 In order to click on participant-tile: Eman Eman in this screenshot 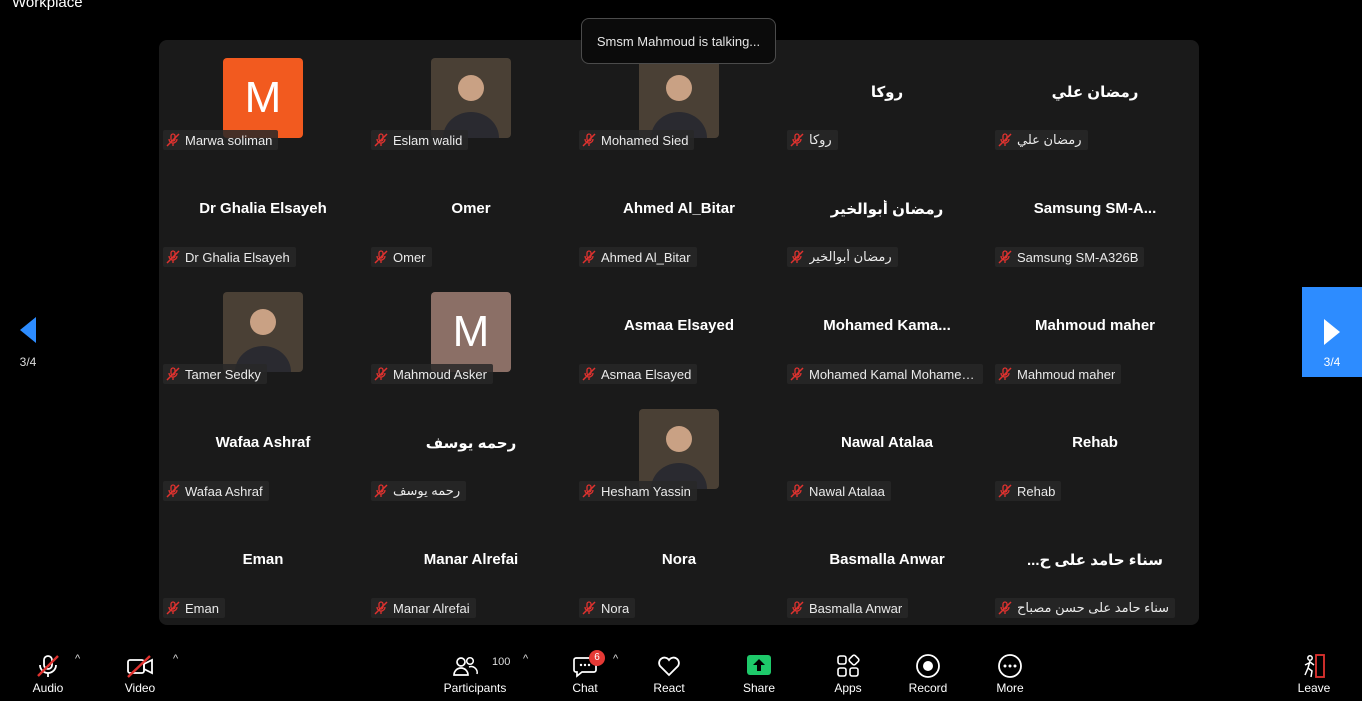, I will do `click(263, 566)`.